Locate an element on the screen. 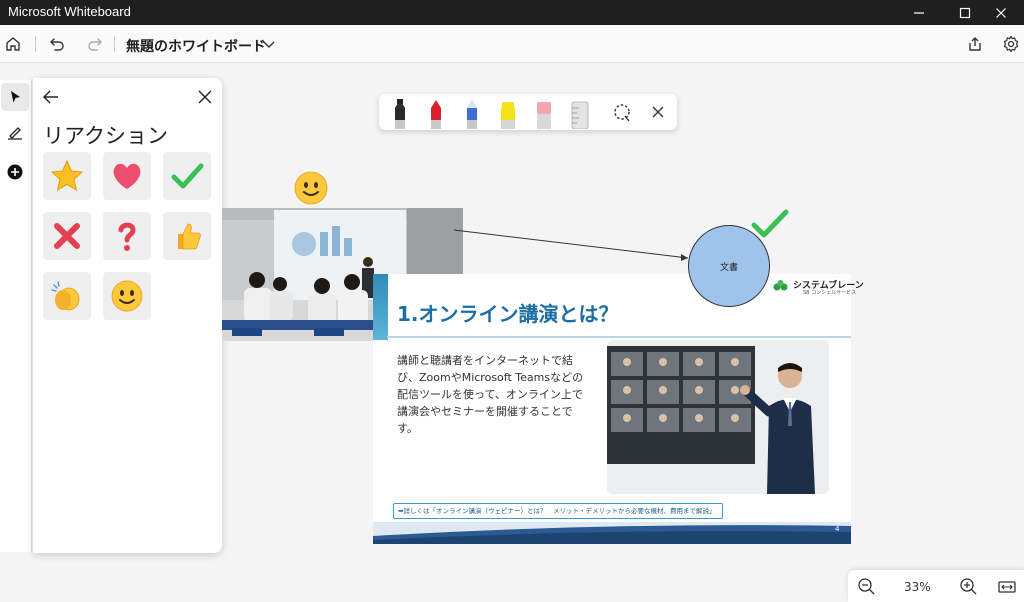 The width and height of the screenshot is (1024, 602). reaction-star is located at coordinates (67, 176).